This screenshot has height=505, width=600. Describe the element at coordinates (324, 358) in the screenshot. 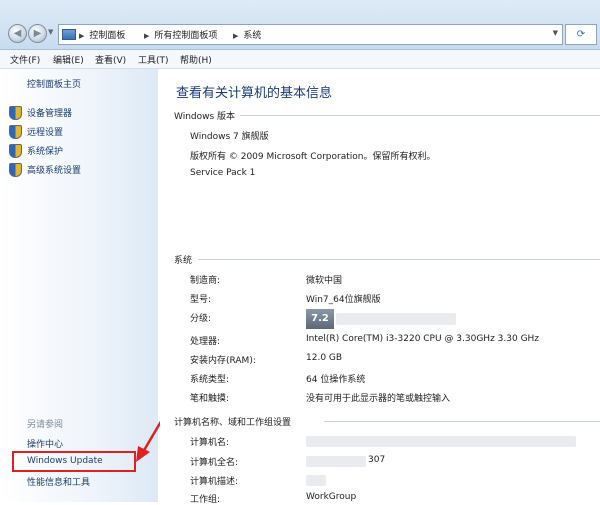

I see `ram-value: 12.0 GB` at that location.